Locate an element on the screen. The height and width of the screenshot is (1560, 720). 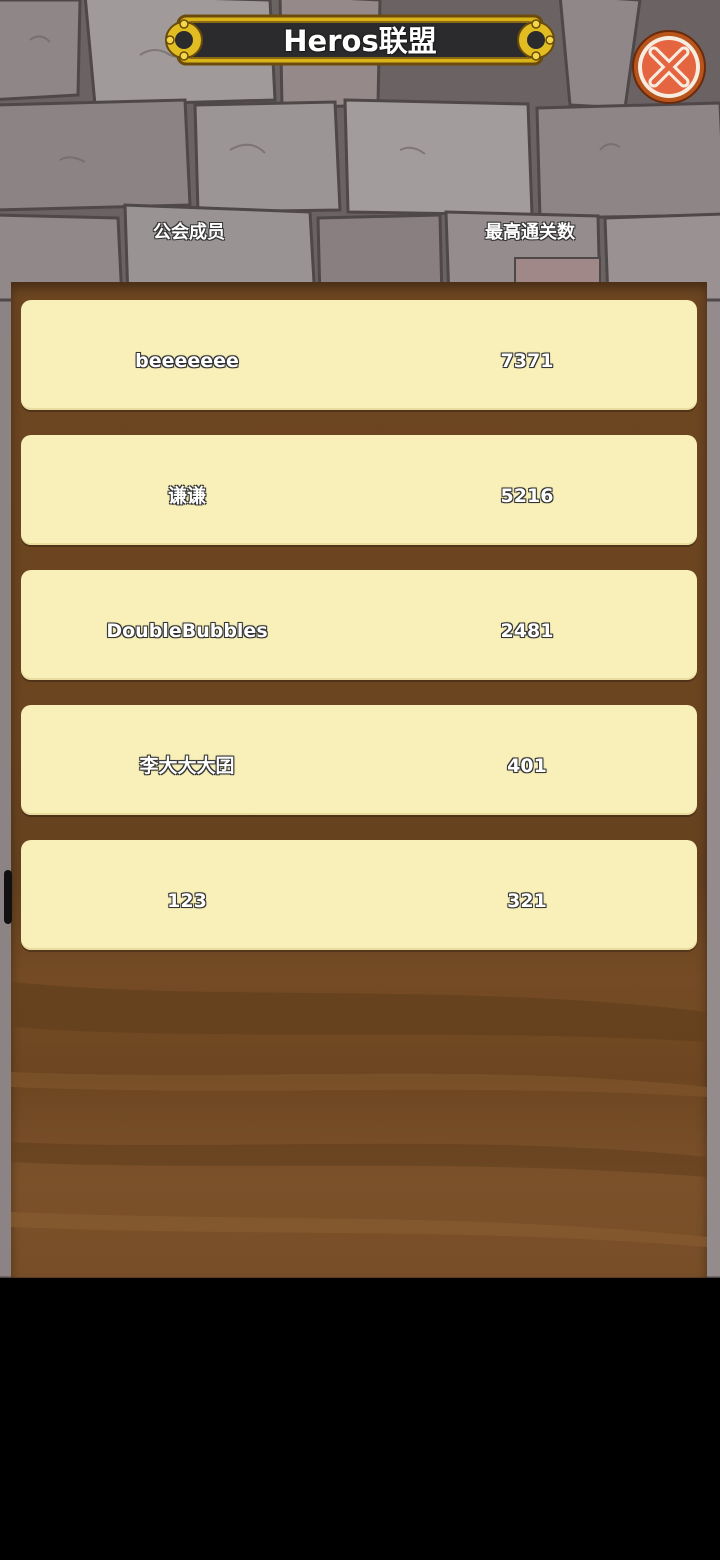
member-highest-level: 5216 is located at coordinates (527, 496).